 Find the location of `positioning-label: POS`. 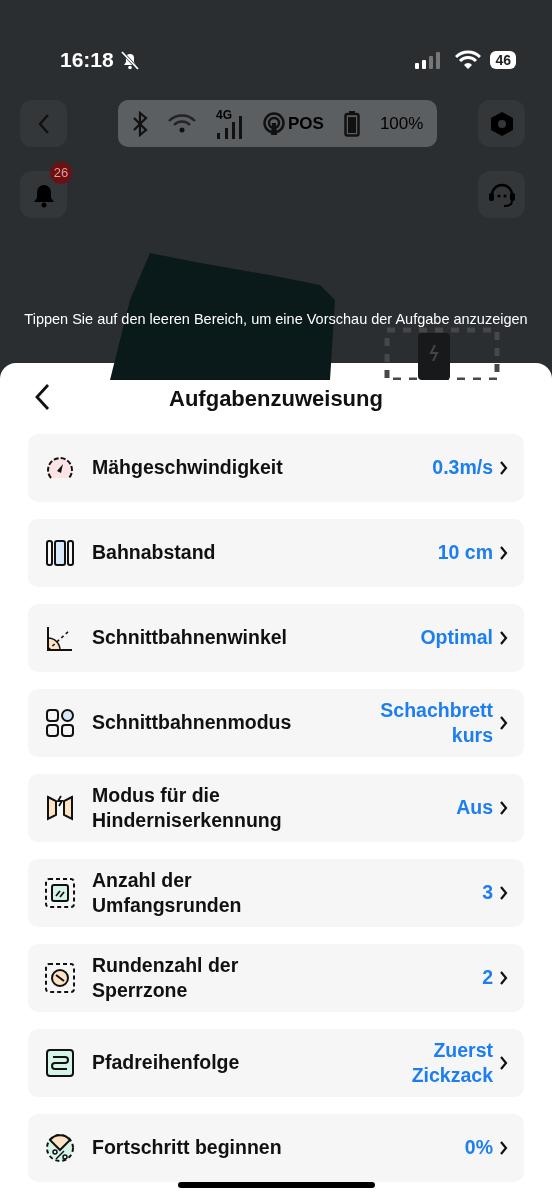

positioning-label: POS is located at coordinates (306, 123).